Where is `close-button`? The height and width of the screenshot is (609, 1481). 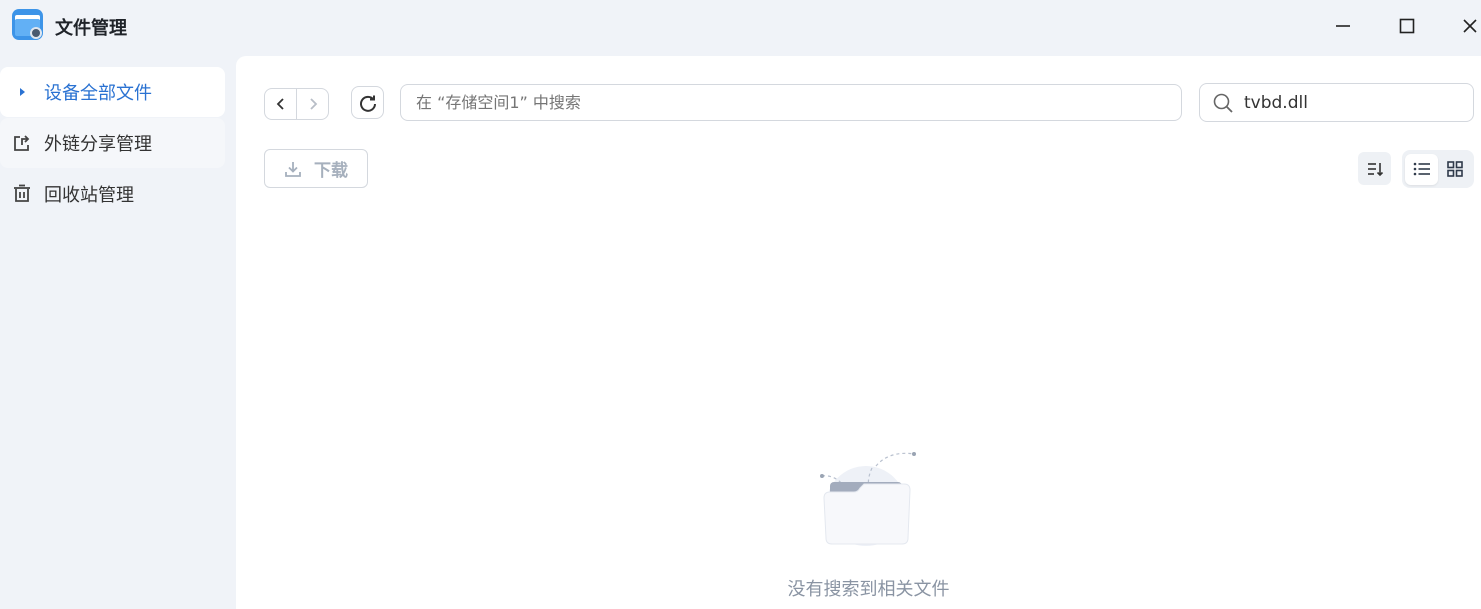 close-button is located at coordinates (1465, 26).